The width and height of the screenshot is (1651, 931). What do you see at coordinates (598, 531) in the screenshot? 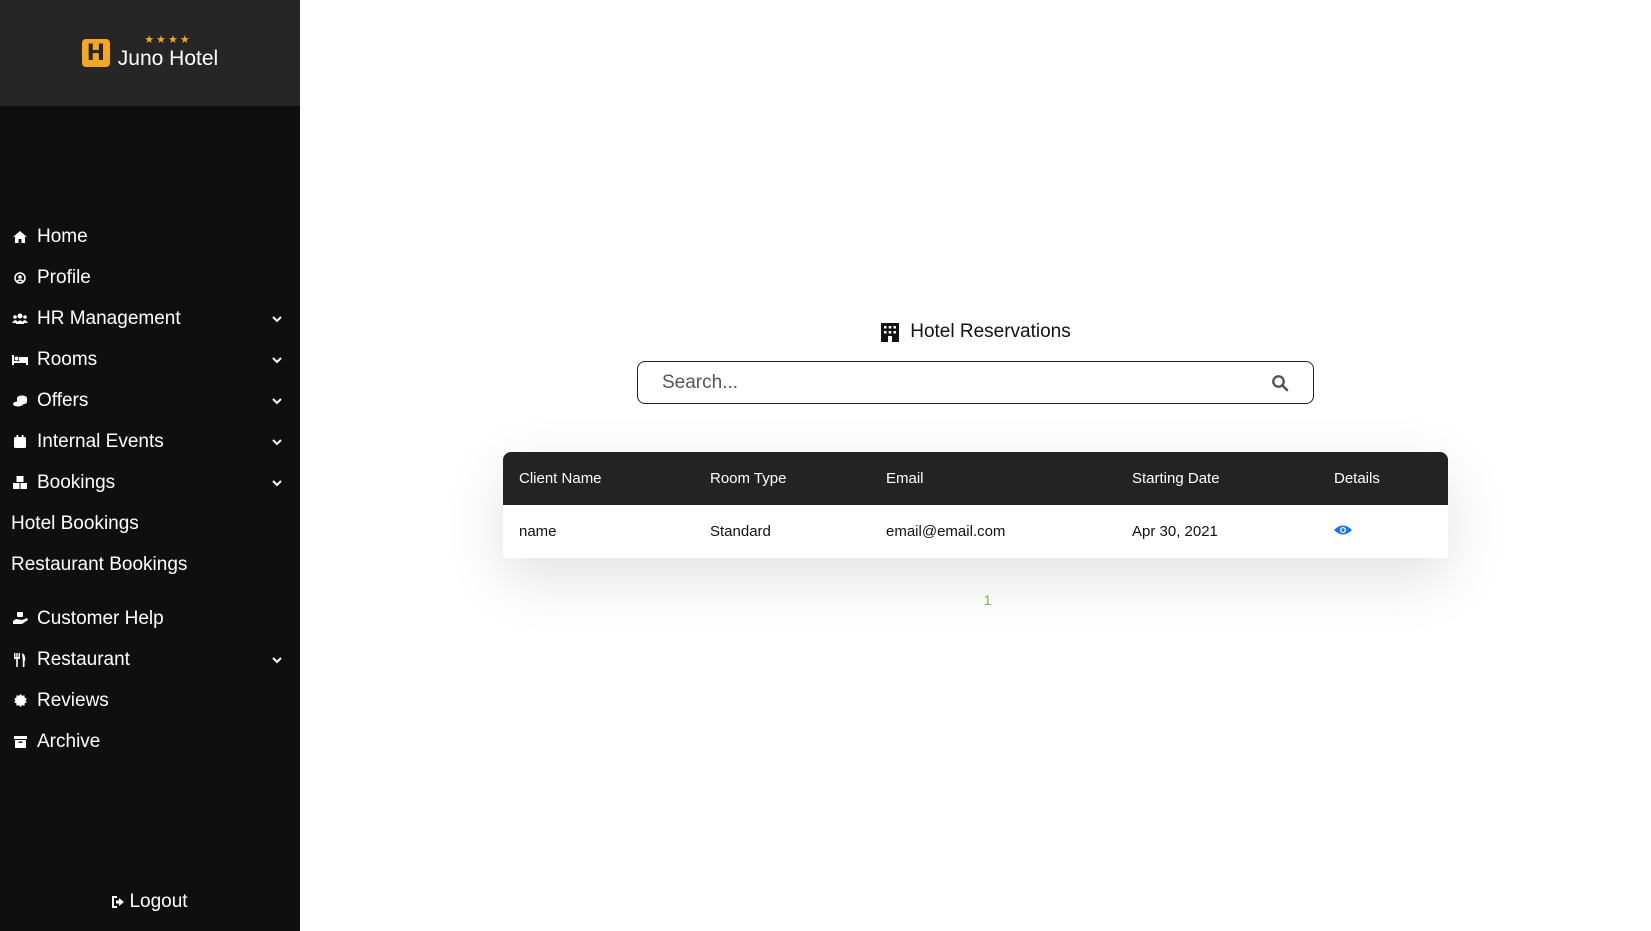
I see `cell-client-name: name` at bounding box center [598, 531].